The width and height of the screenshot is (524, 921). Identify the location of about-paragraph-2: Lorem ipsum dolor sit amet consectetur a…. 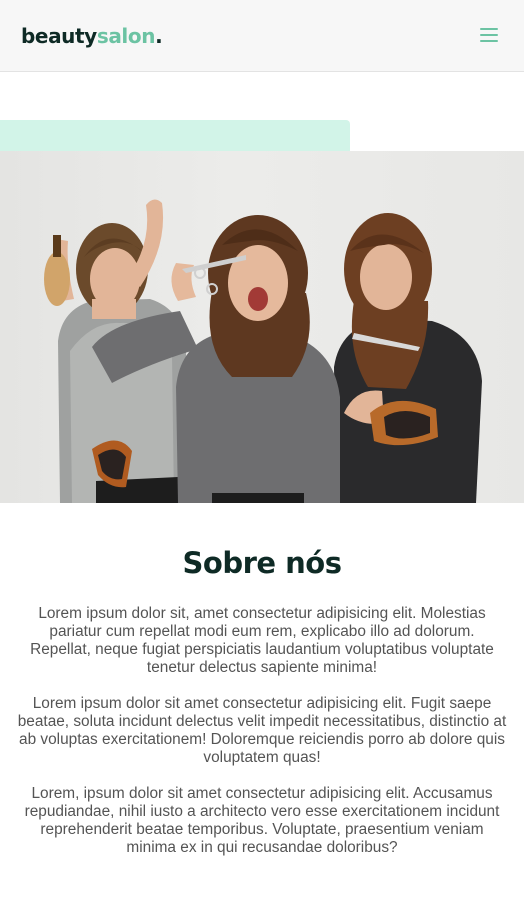
(262, 730).